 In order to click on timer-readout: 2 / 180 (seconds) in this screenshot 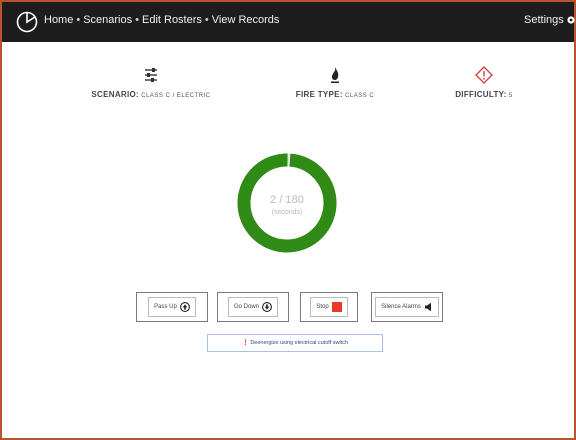, I will do `click(287, 205)`.